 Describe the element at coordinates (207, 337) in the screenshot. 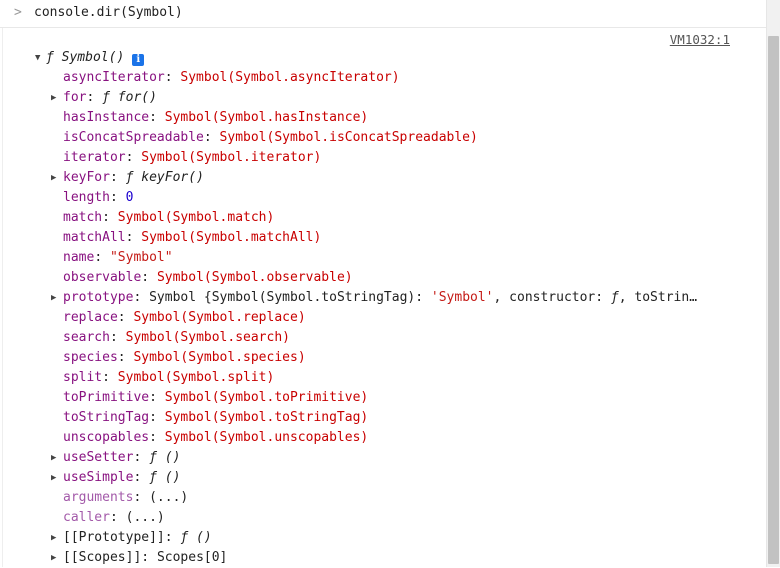

I see `property-value: Symbol(Symbol.search)` at that location.